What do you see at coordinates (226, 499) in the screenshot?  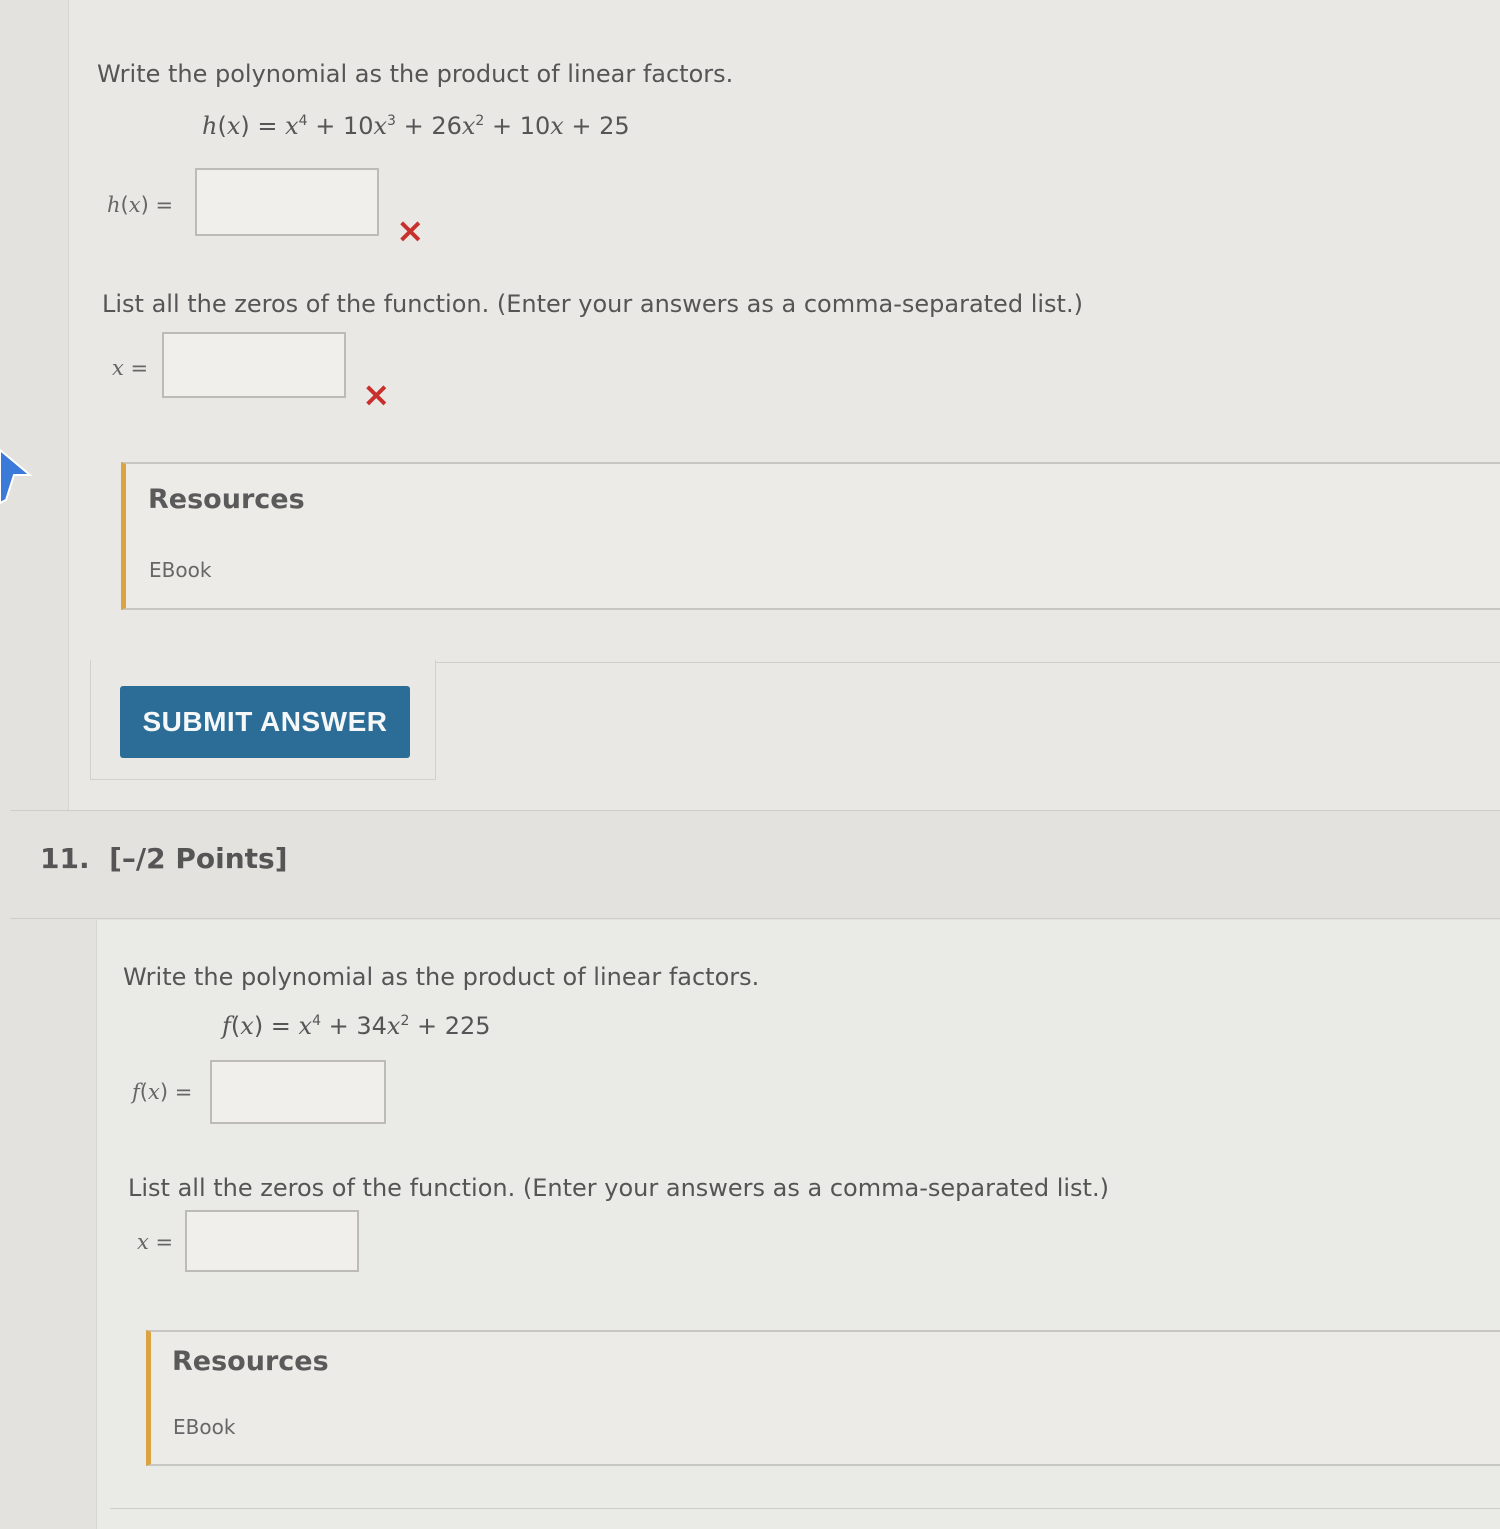 I see `q10-resources-title: Resources` at bounding box center [226, 499].